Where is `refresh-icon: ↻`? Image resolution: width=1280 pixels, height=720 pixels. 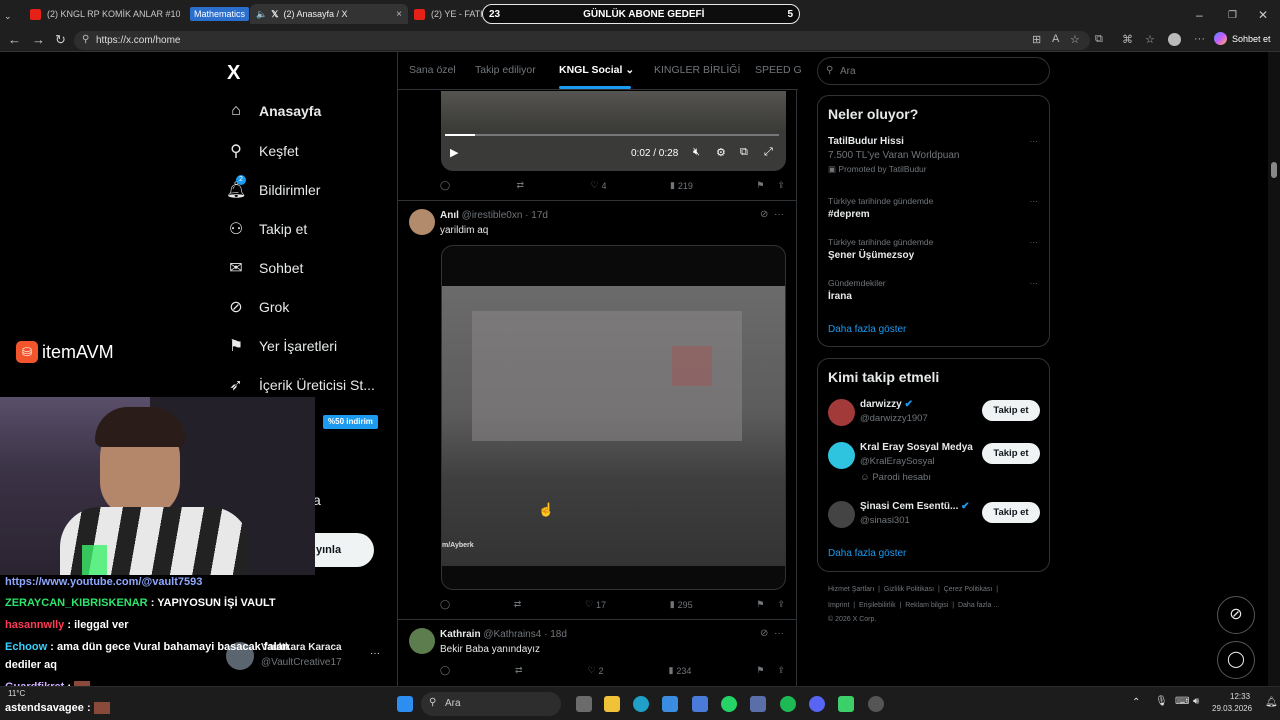 refresh-icon: ↻ is located at coordinates (60, 40).